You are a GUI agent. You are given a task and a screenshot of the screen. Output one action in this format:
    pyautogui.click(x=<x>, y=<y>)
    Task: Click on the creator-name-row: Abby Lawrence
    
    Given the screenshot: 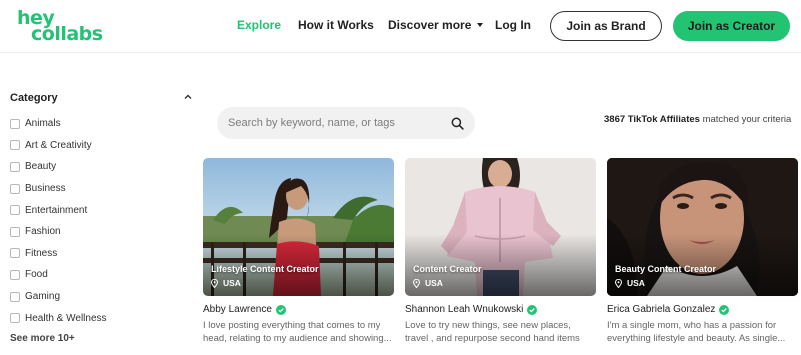 What is the action you would take?
    pyautogui.click(x=244, y=309)
    